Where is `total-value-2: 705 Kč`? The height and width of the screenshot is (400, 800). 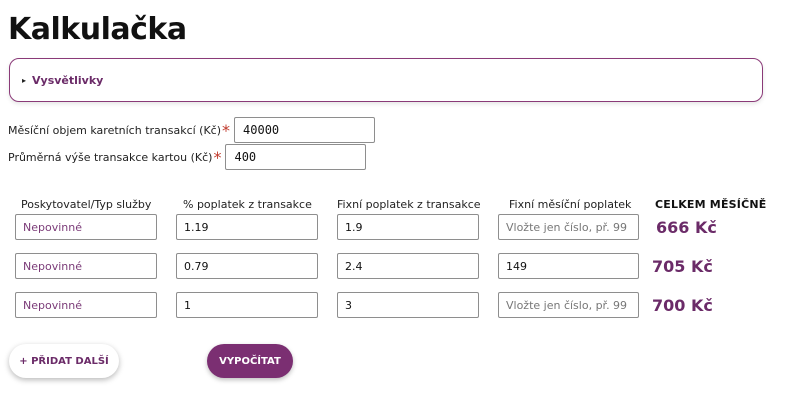
total-value-2: 705 Kč is located at coordinates (682, 266).